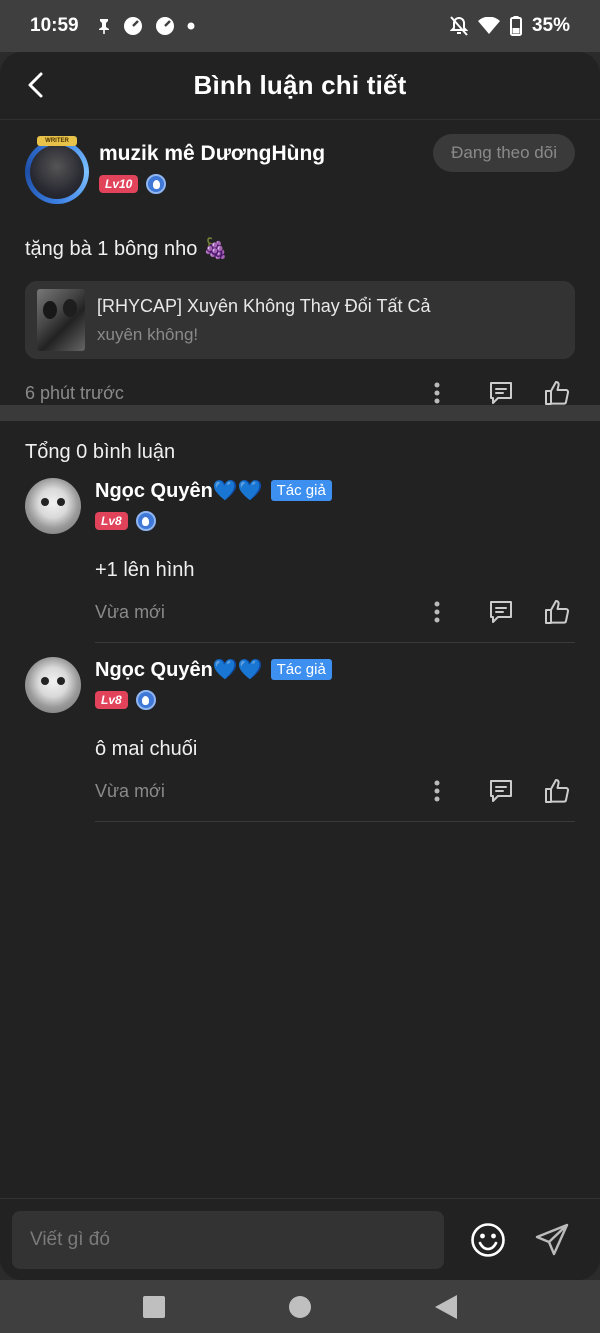  Describe the element at coordinates (191, 26) in the screenshot. I see `dot-icon` at that location.